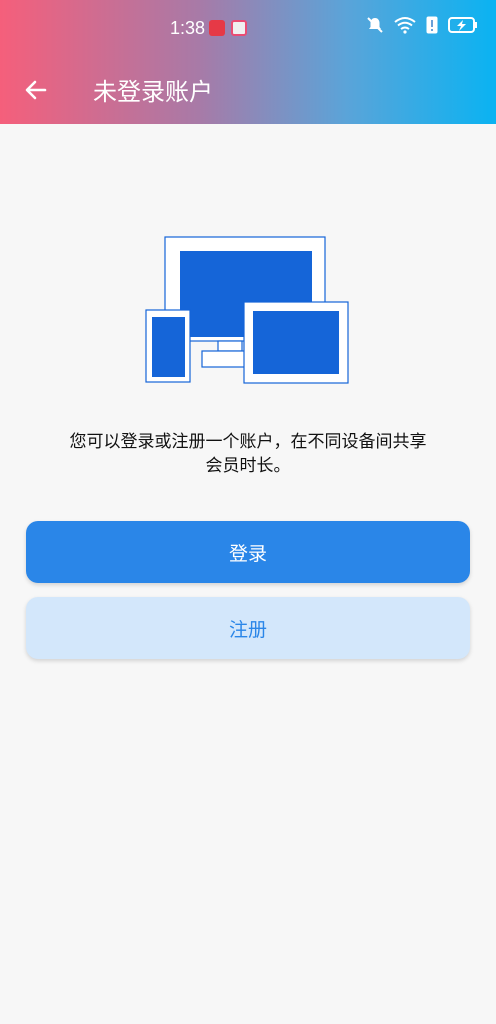  I want to click on battery-charging-icon, so click(462, 25).